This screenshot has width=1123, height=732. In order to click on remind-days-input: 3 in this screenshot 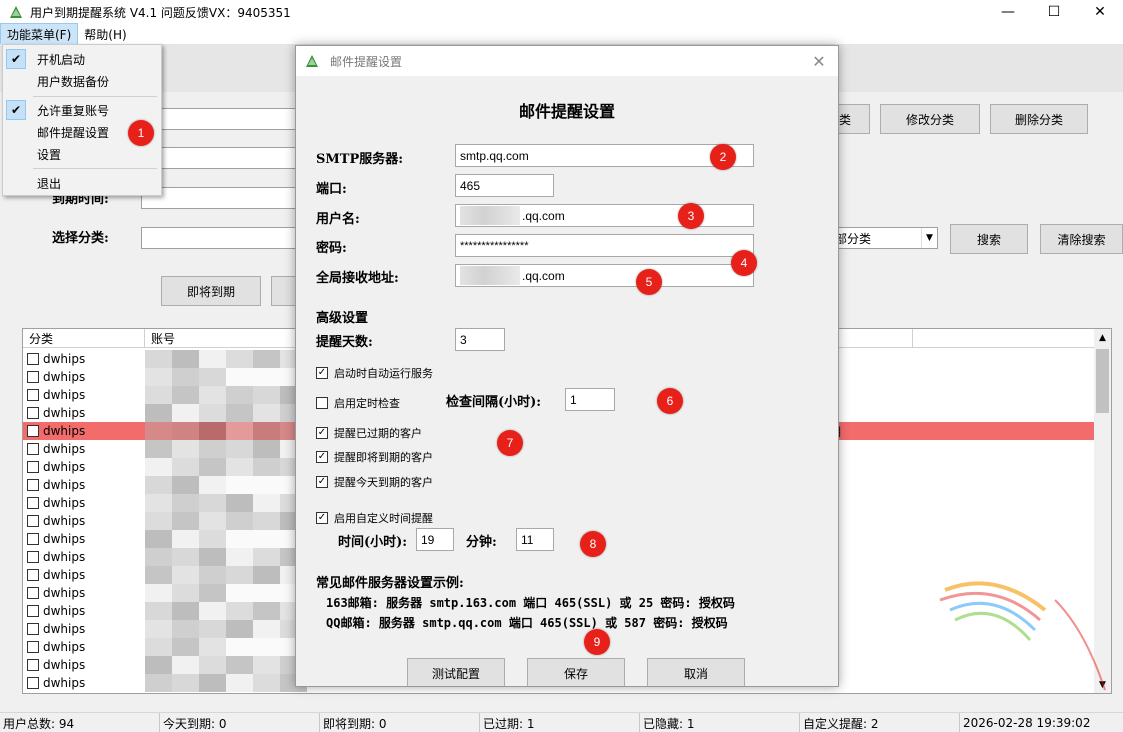, I will do `click(480, 339)`.